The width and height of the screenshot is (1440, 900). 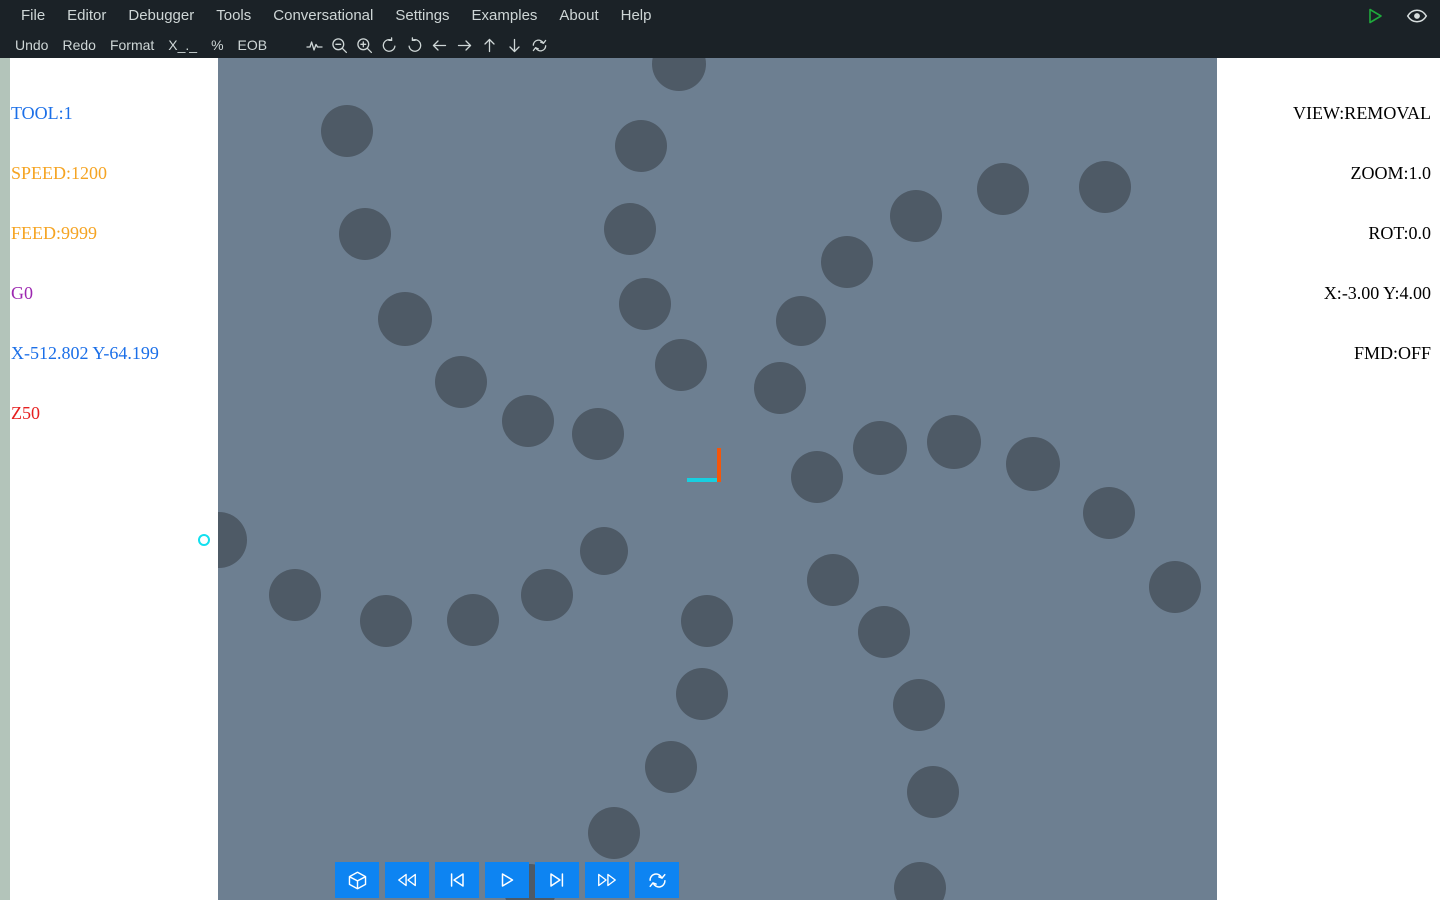 I want to click on arrow-left-icon, so click(x=439, y=45).